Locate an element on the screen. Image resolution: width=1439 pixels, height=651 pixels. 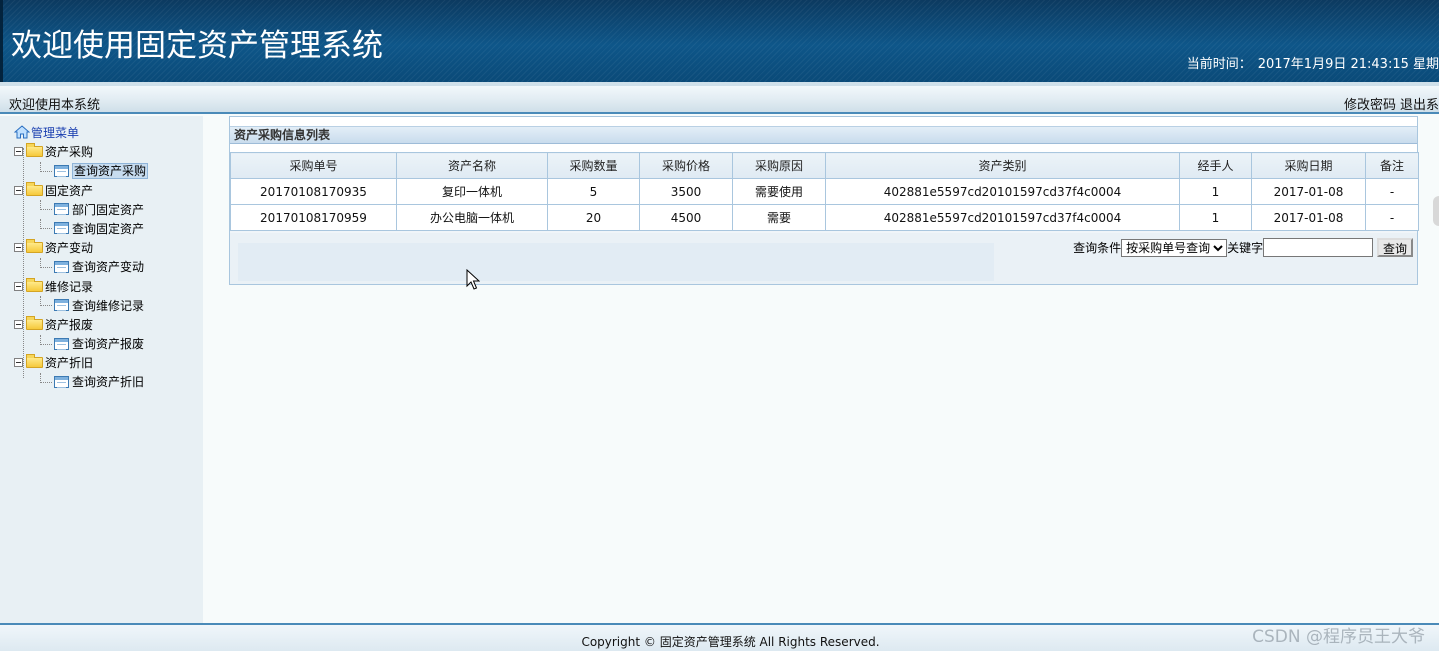
tree-group-repair: 维修记录 is located at coordinates (81, 287).